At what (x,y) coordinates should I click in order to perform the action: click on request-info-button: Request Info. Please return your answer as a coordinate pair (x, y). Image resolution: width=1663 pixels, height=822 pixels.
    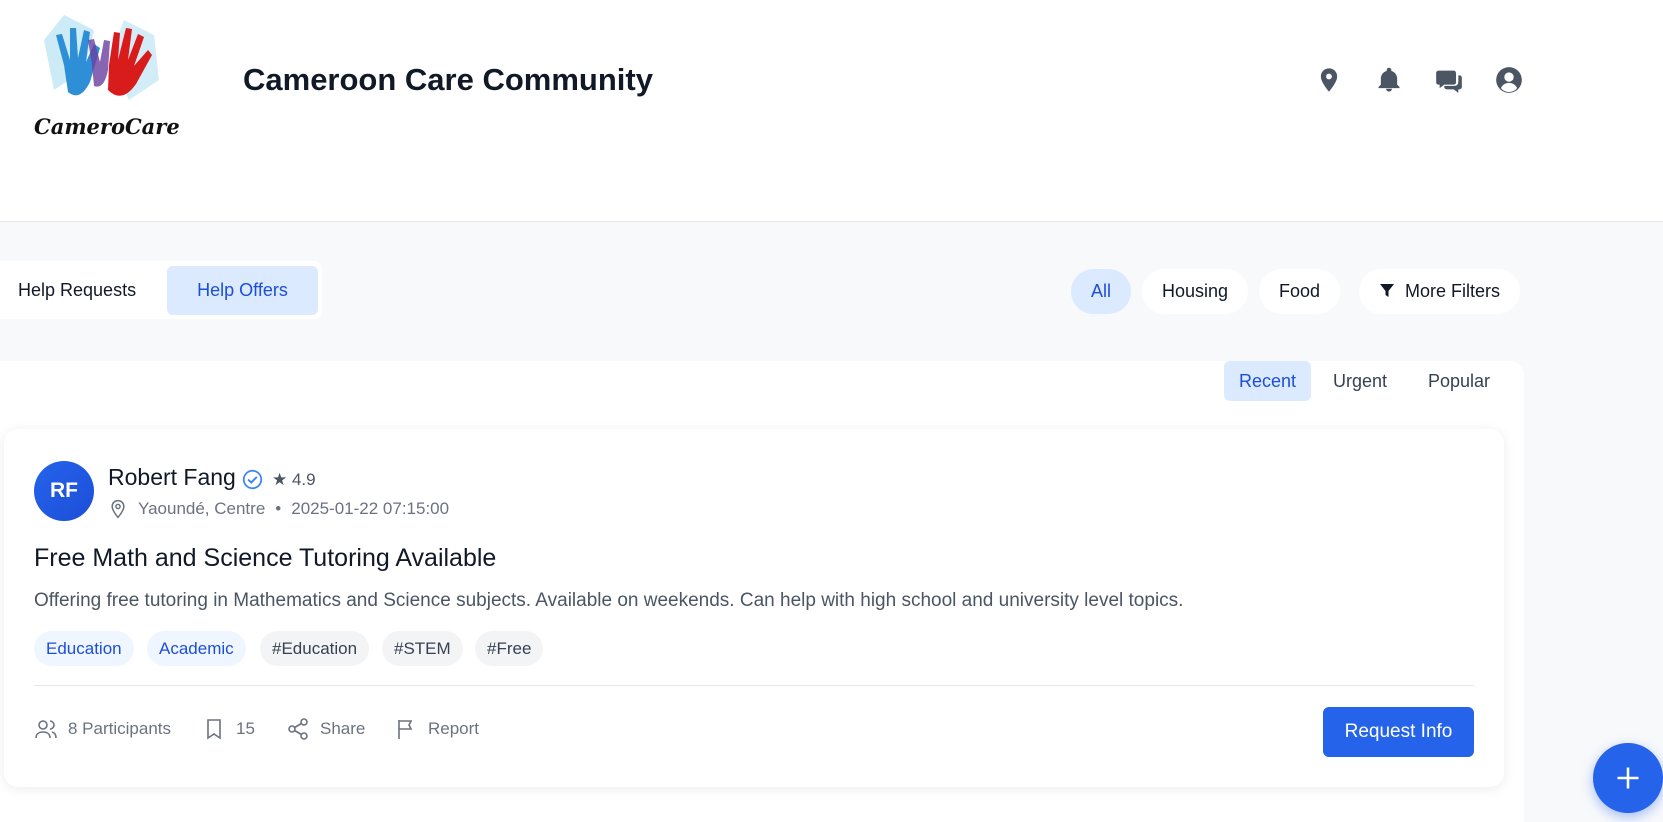
    Looking at the image, I should click on (1398, 732).